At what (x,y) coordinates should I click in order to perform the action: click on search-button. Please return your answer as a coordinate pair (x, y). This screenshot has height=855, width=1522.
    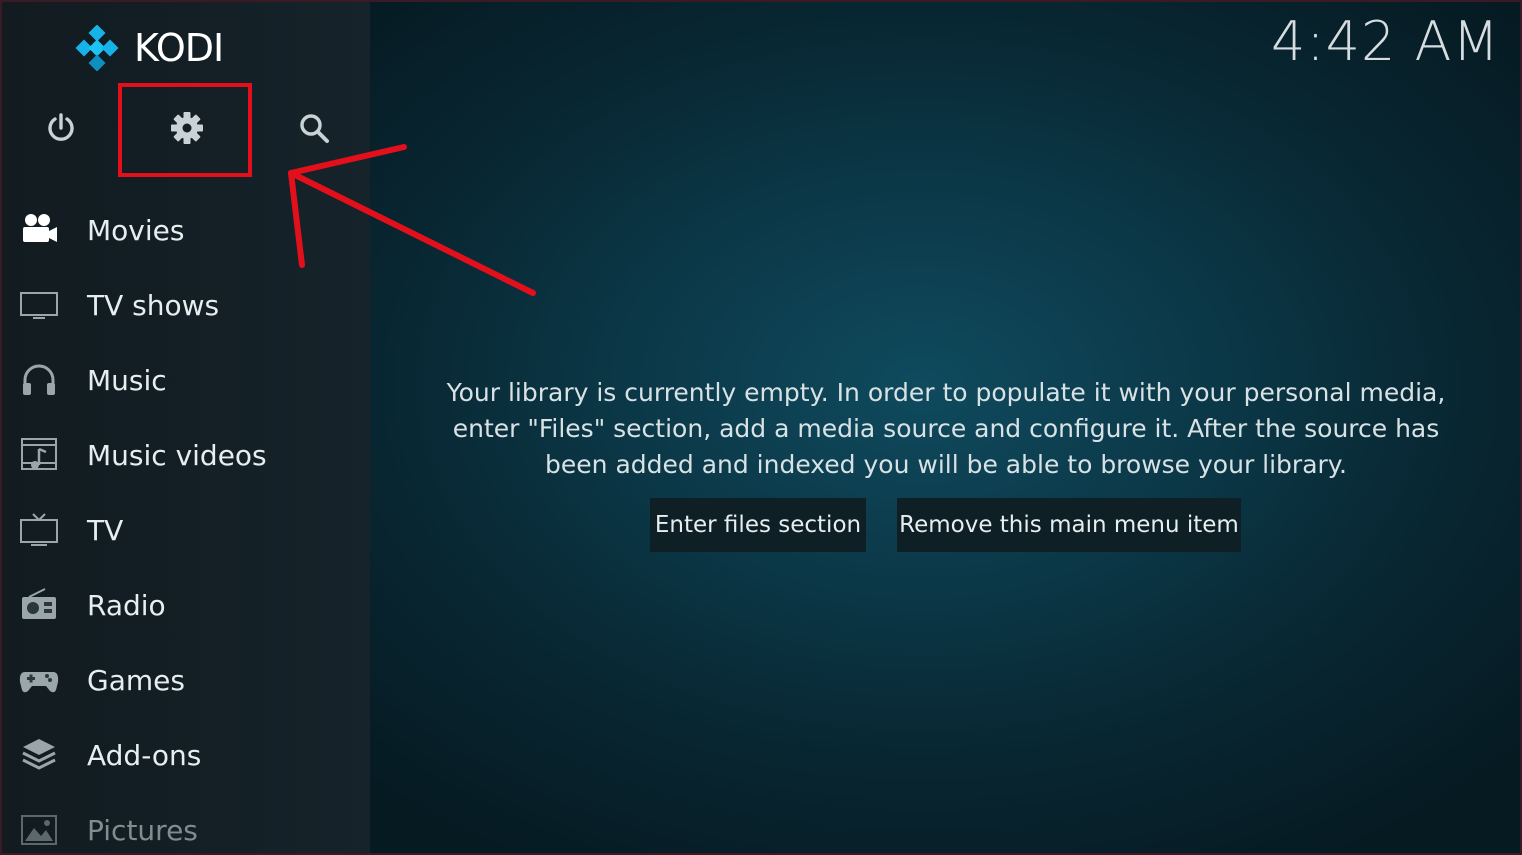
    Looking at the image, I should click on (314, 128).